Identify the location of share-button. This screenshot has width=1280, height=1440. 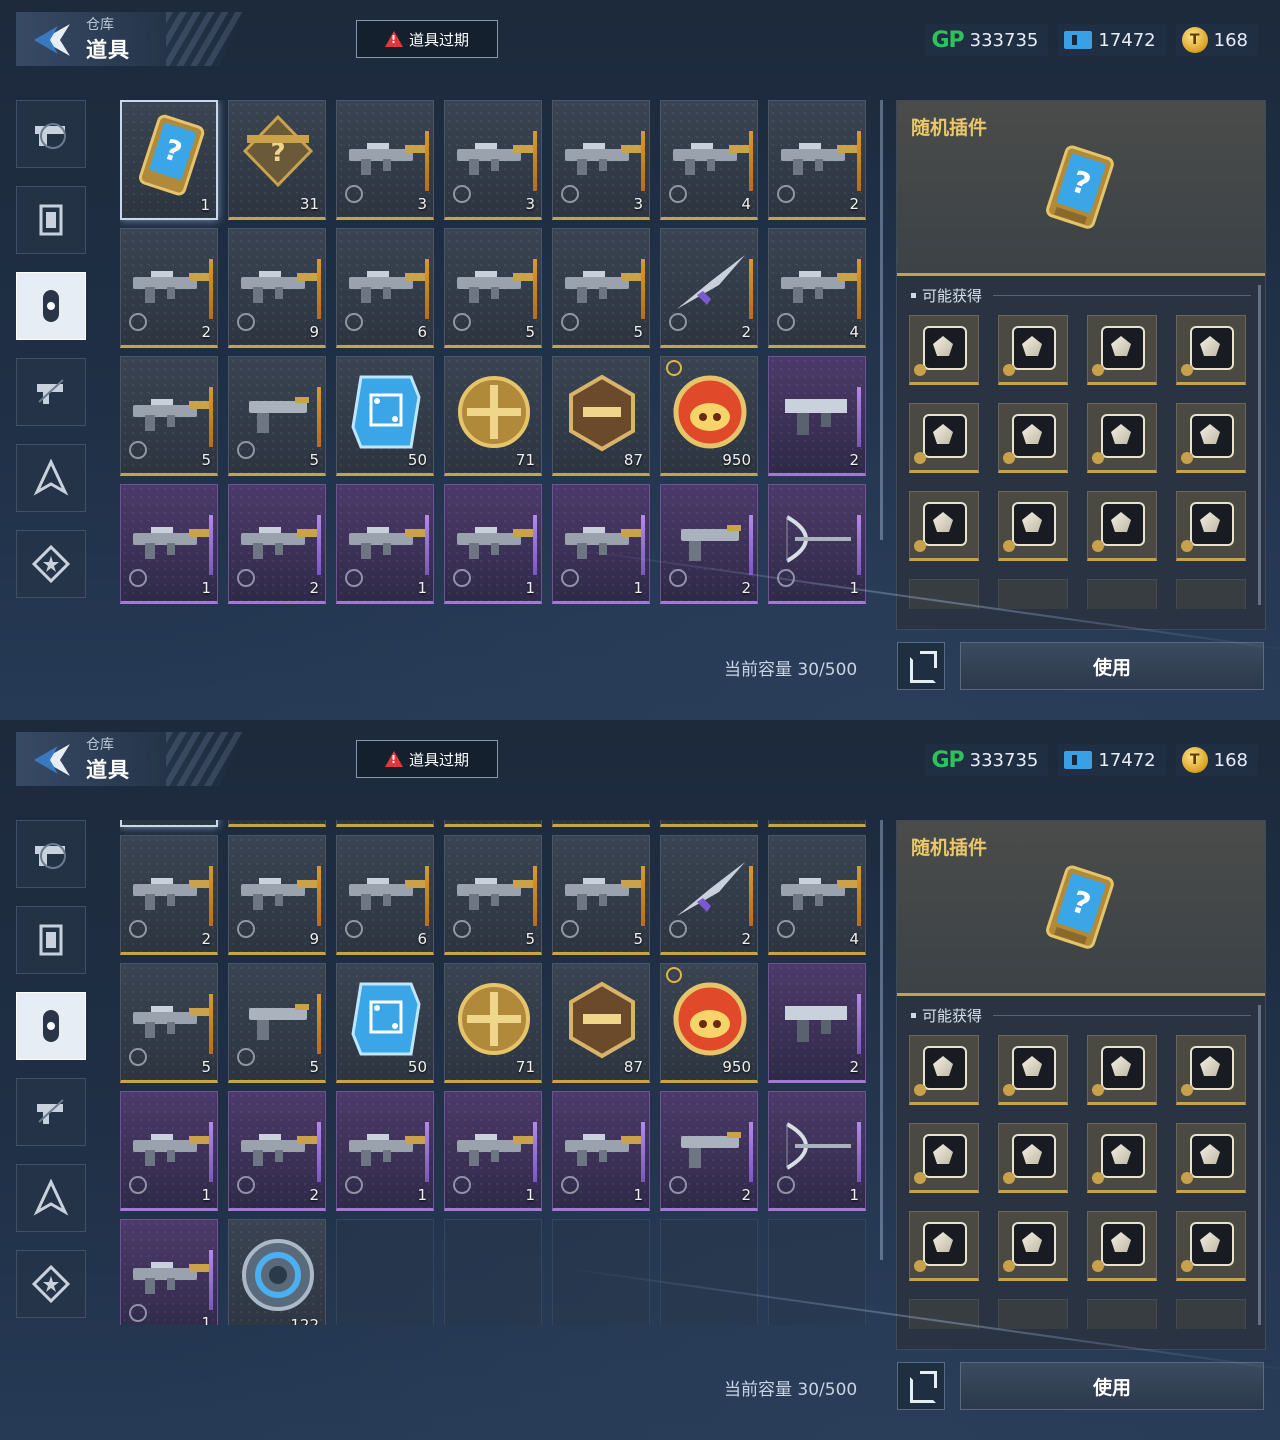
(921, 666).